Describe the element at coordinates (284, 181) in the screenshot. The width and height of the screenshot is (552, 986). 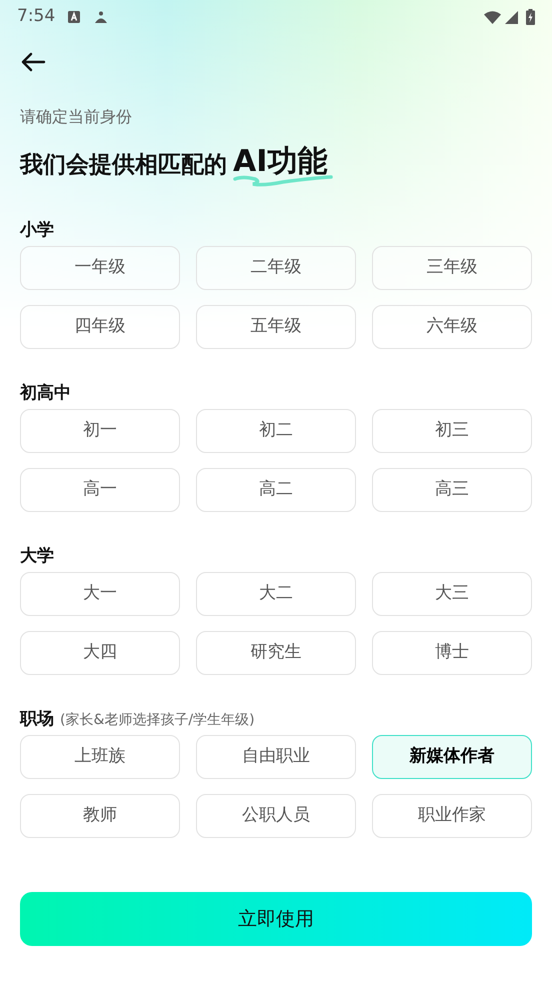
I see `squiggle-underline-icon` at that location.